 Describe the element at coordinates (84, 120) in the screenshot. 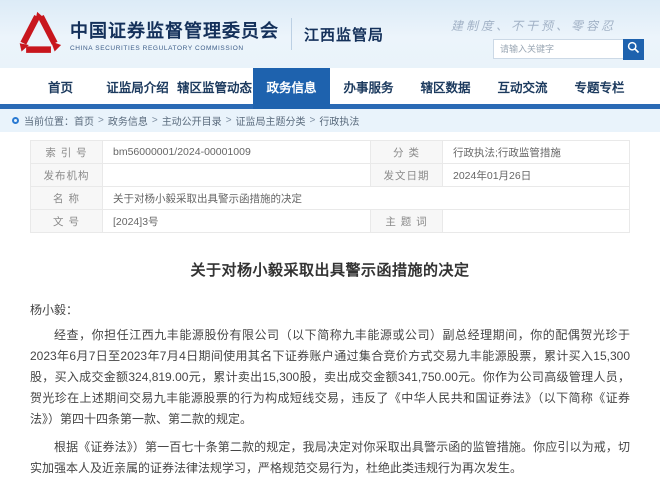

I see `breadcrumb-item-home: 首页` at that location.